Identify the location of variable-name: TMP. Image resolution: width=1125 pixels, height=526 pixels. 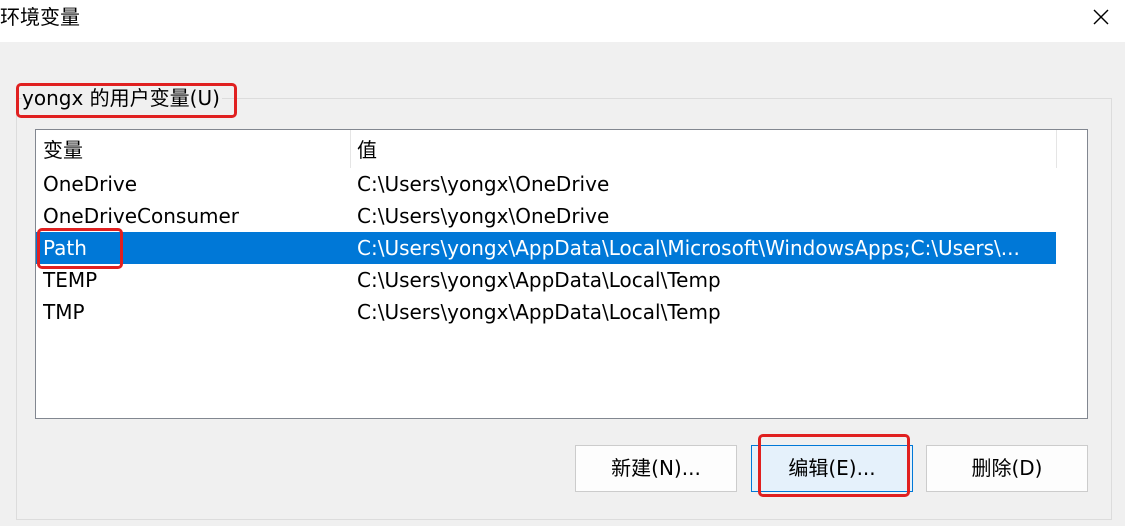
(64, 312).